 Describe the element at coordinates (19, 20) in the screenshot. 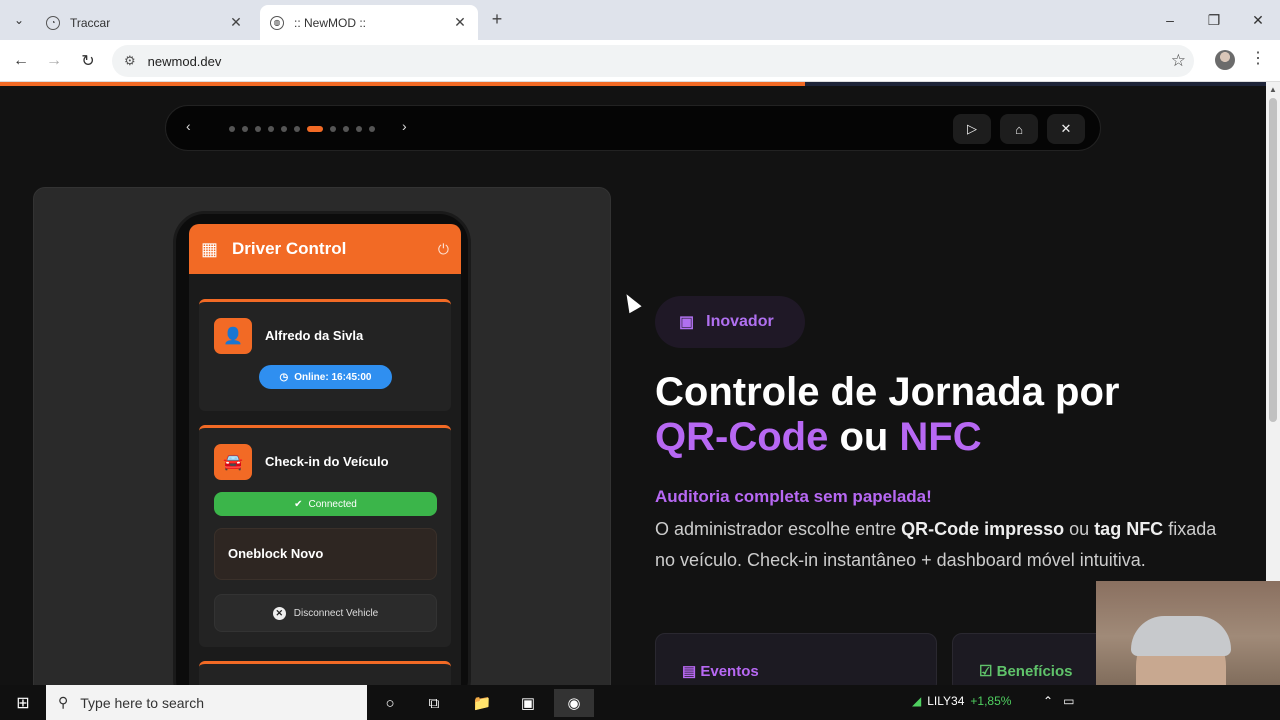

I see `tab-search-button: ⌄` at that location.